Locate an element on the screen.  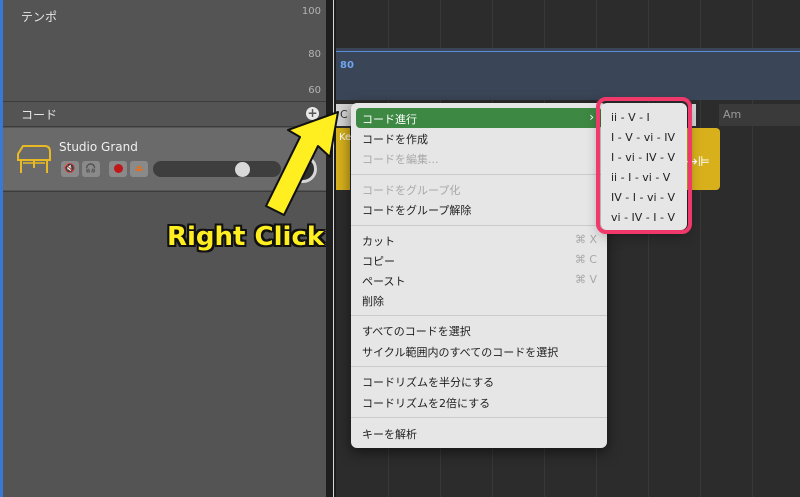
annotation-label: Right Click is located at coordinates (246, 237).